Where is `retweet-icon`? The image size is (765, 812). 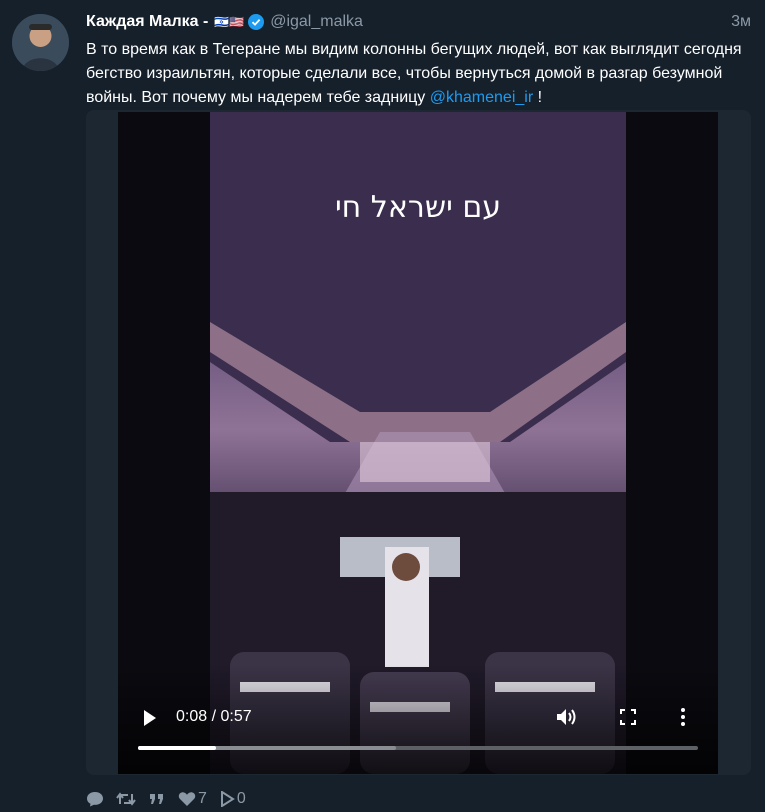 retweet-icon is located at coordinates (126, 799).